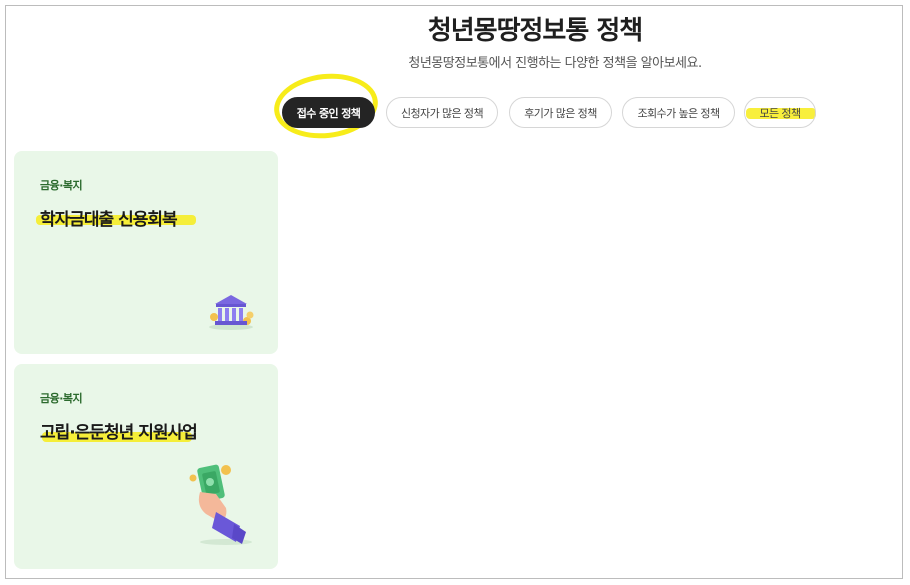 This screenshot has width=910, height=585. Describe the element at coordinates (555, 63) in the screenshot. I see `page-subtitle: 청년몽땅정보통에서 진행하는 다양한 정책을 알아보세요.` at that location.